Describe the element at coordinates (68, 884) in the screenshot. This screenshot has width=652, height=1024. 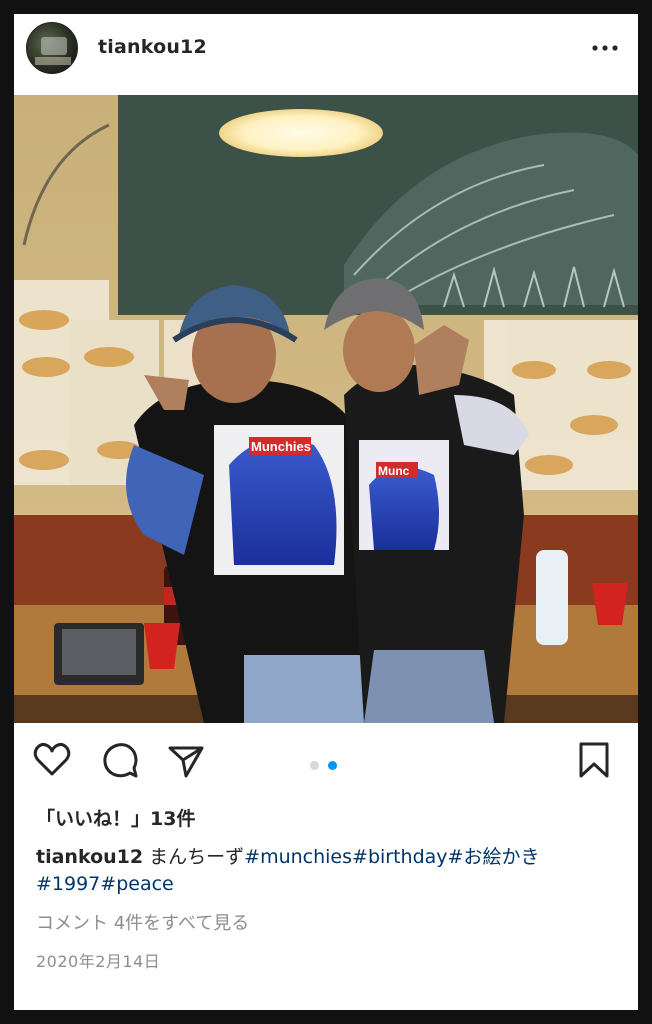
I see `hashtag: #1997` at that location.